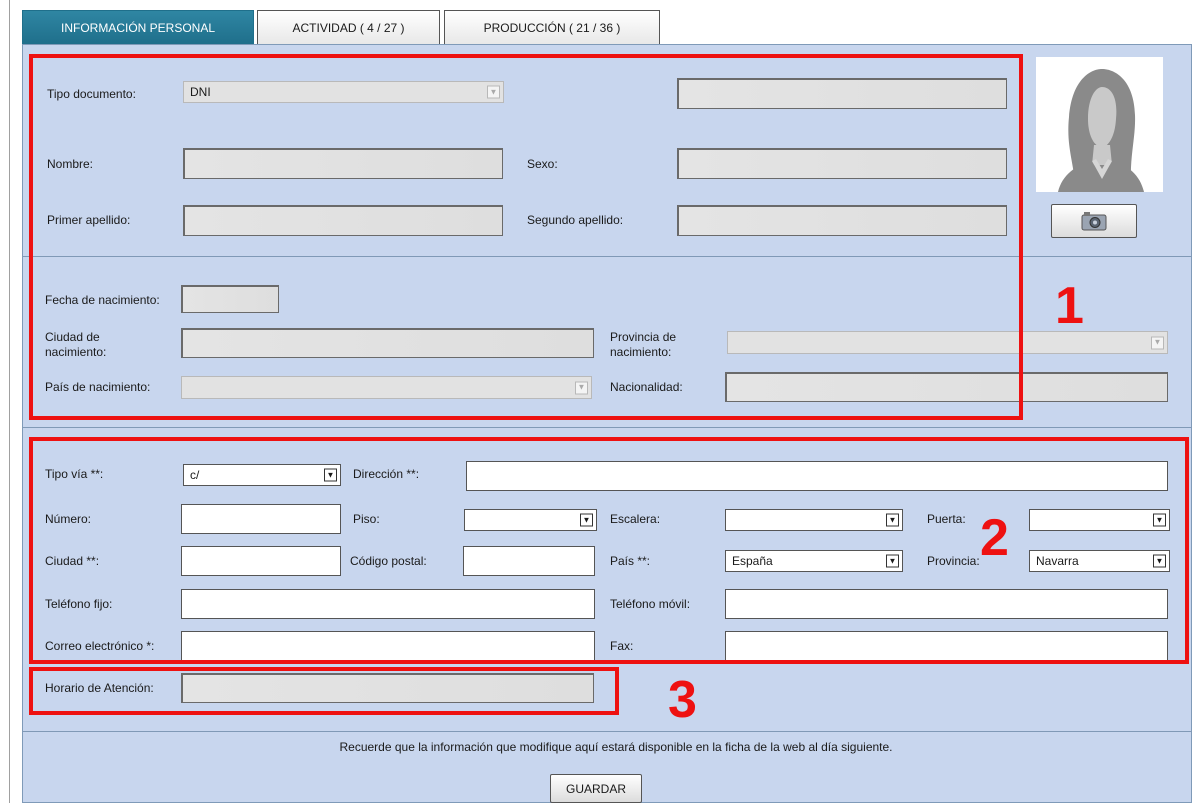 The height and width of the screenshot is (803, 1192). What do you see at coordinates (1157, 342) in the screenshot?
I see `chevron-down-icon: ▼` at bounding box center [1157, 342].